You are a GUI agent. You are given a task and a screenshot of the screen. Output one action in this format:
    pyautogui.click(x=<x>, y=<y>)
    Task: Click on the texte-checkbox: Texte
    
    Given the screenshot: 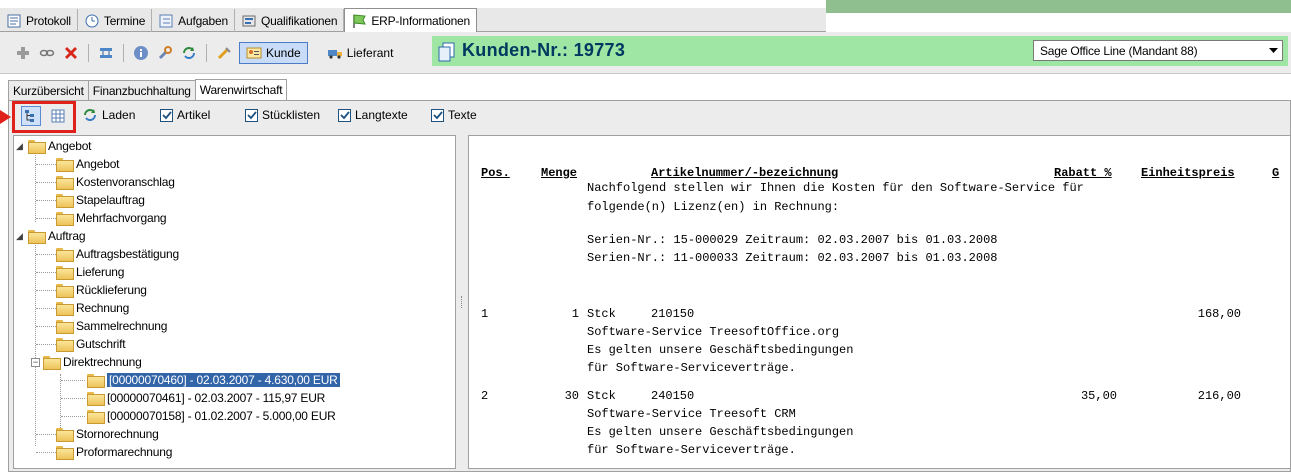 What is the action you would take?
    pyautogui.click(x=454, y=115)
    